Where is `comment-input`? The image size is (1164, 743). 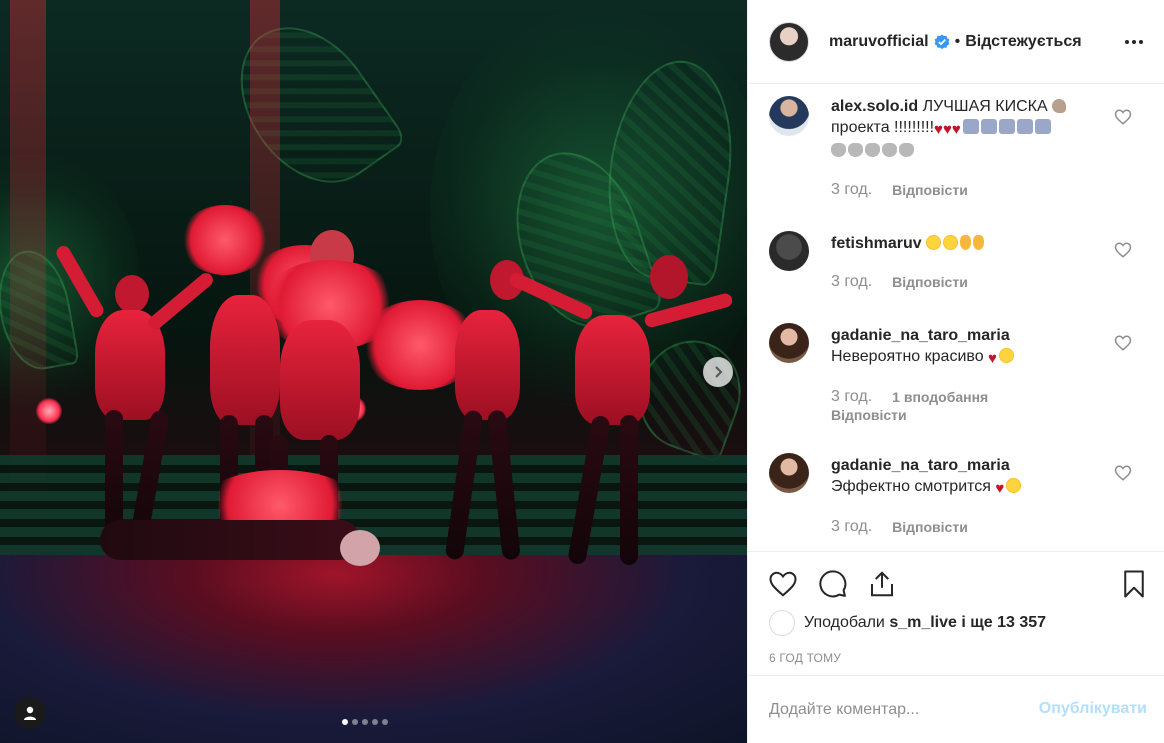 comment-input is located at coordinates (896, 710).